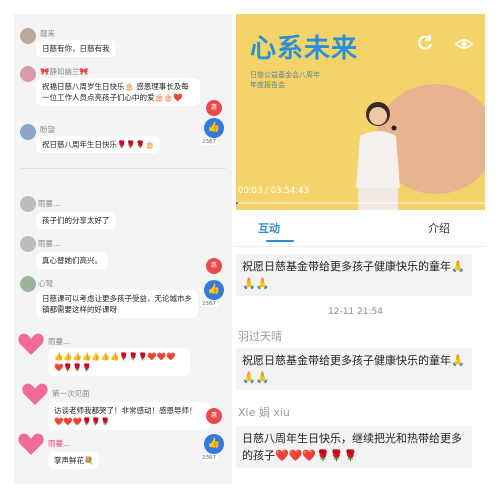 Image resolution: width=497 pixels, height=497 pixels. Describe the element at coordinates (117, 304) in the screenshot. I see `chat-bubble: 日慈课可以考虑让更多孩子受益，无论城市乡镇都需要这样的好课呀` at that location.